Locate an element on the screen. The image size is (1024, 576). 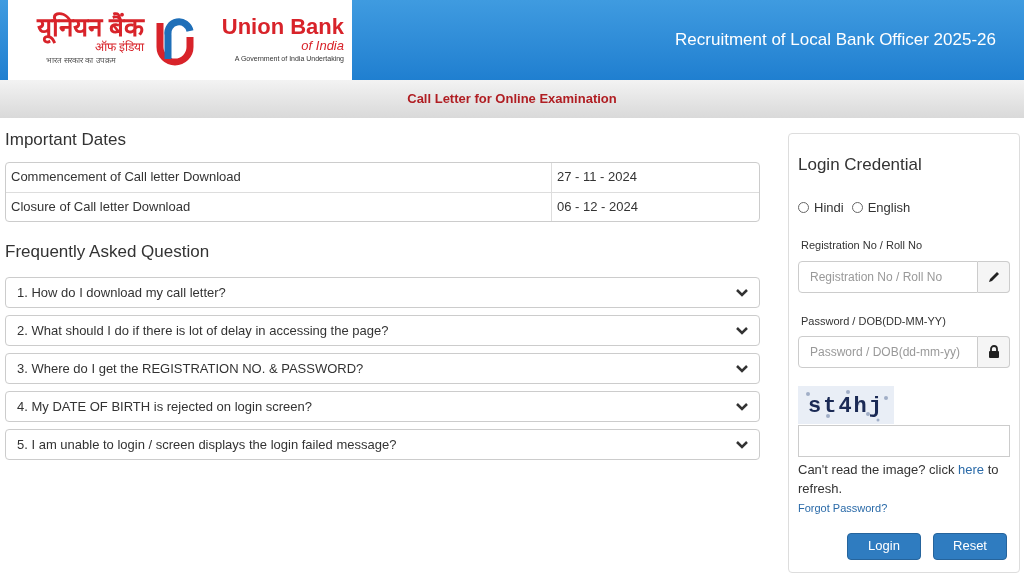
date-label: Commencement of Call letter Download is located at coordinates (279, 177).